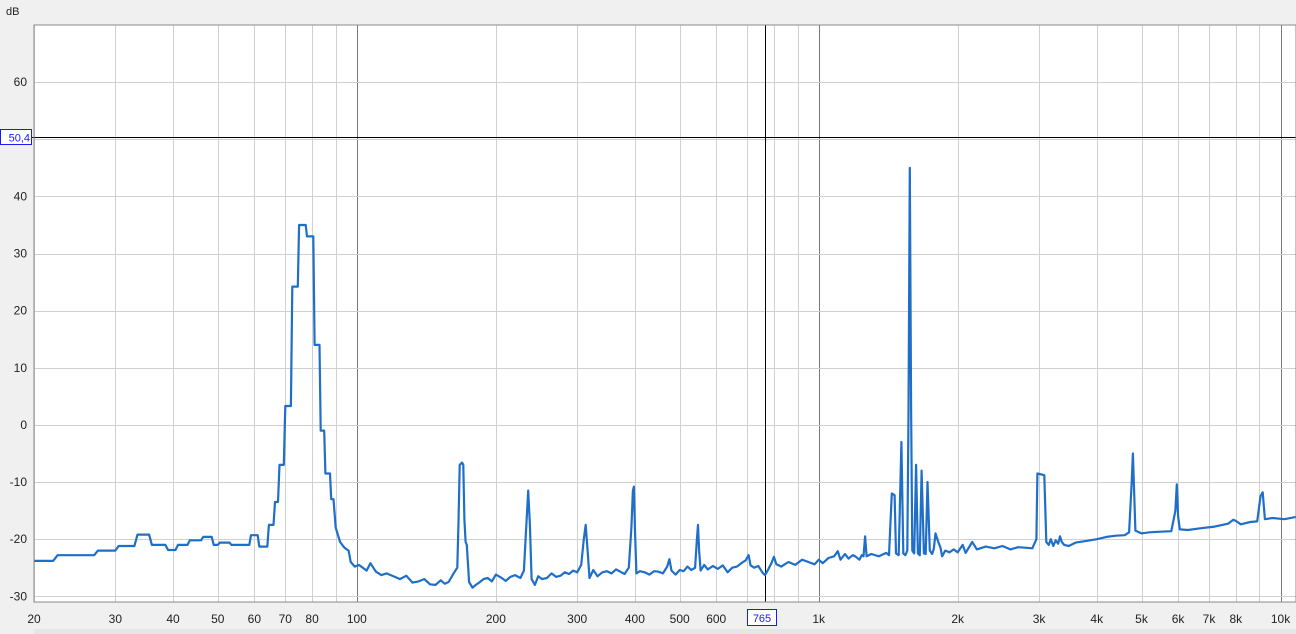 This screenshot has height=634, width=1296. Describe the element at coordinates (116, 619) in the screenshot. I see `x-tick-label: 30` at that location.